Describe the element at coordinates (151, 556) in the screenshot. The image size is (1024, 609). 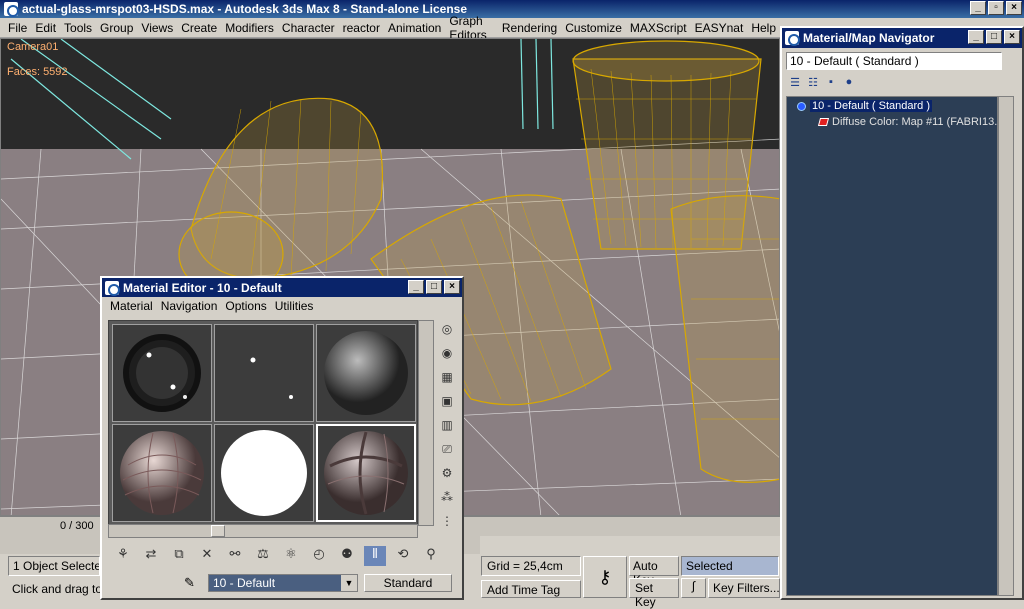
I see `put-to-scene-icon: ⇄` at that location.